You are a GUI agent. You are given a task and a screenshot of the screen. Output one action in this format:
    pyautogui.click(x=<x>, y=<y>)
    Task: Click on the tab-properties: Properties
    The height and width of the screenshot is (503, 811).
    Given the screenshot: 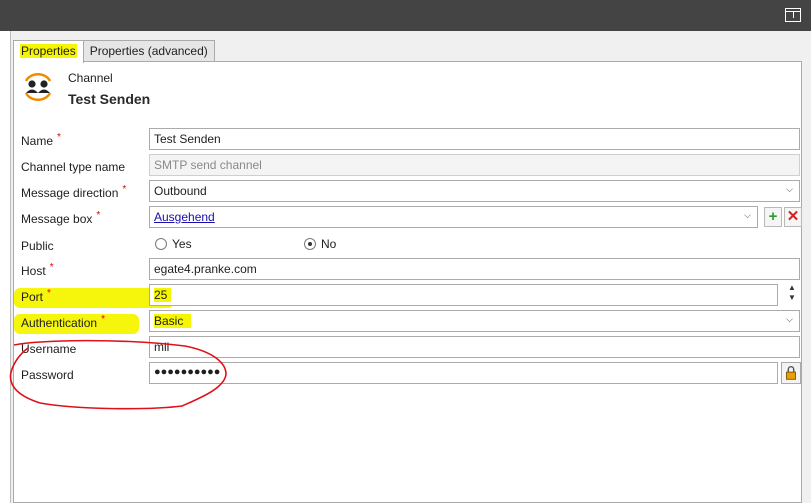 What is the action you would take?
    pyautogui.click(x=48, y=51)
    